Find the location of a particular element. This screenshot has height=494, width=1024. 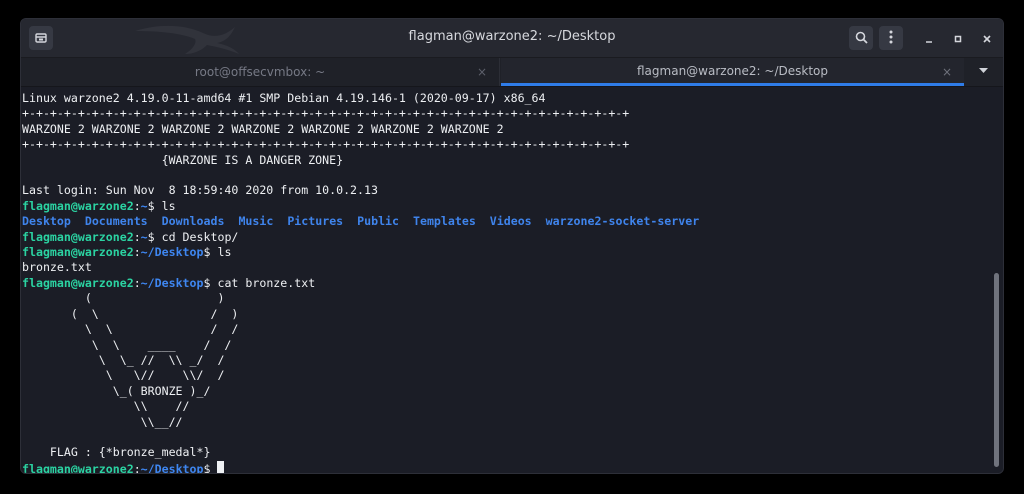

search-icon is located at coordinates (861, 38).